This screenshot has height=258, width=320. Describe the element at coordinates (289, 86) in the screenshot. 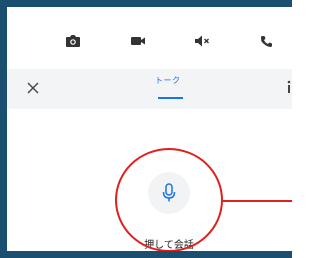

I see `info-icon` at that location.